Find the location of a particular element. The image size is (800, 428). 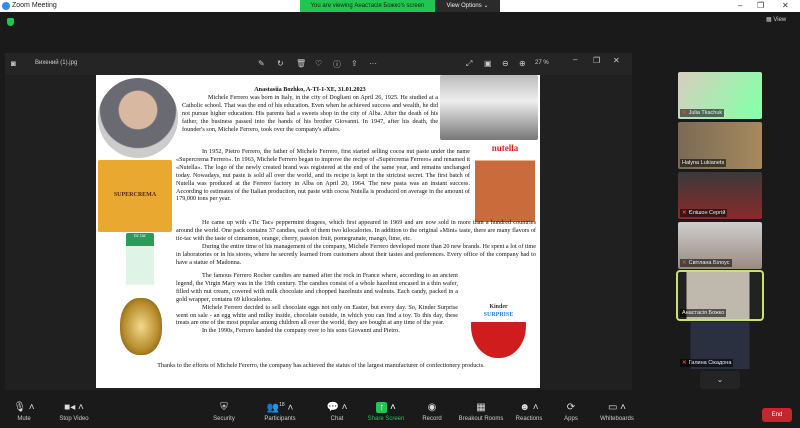

view-label: View is located at coordinates (780, 20).